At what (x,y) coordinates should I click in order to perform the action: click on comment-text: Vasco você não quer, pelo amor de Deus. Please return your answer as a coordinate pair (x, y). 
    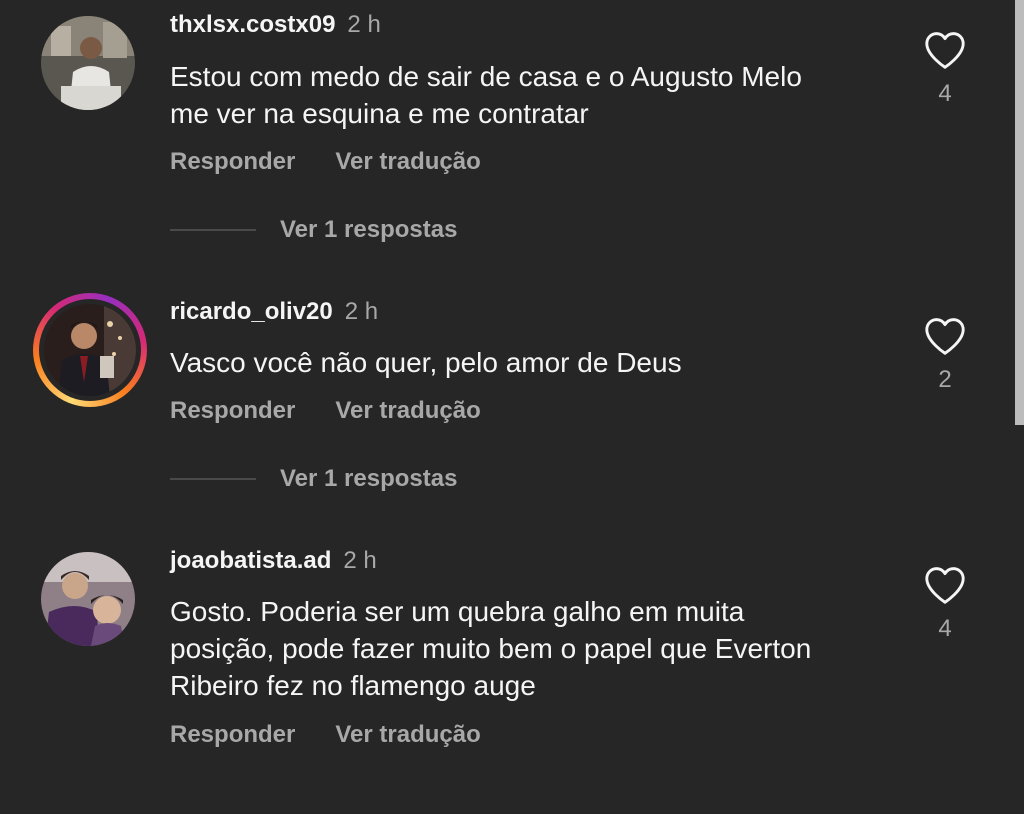
    Looking at the image, I should click on (540, 362).